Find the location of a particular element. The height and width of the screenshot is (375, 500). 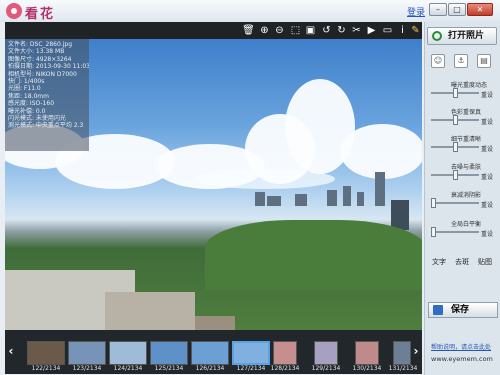

info-line: 拍摄日期: 2013-09-30 11:03:00 is located at coordinates (48, 67).